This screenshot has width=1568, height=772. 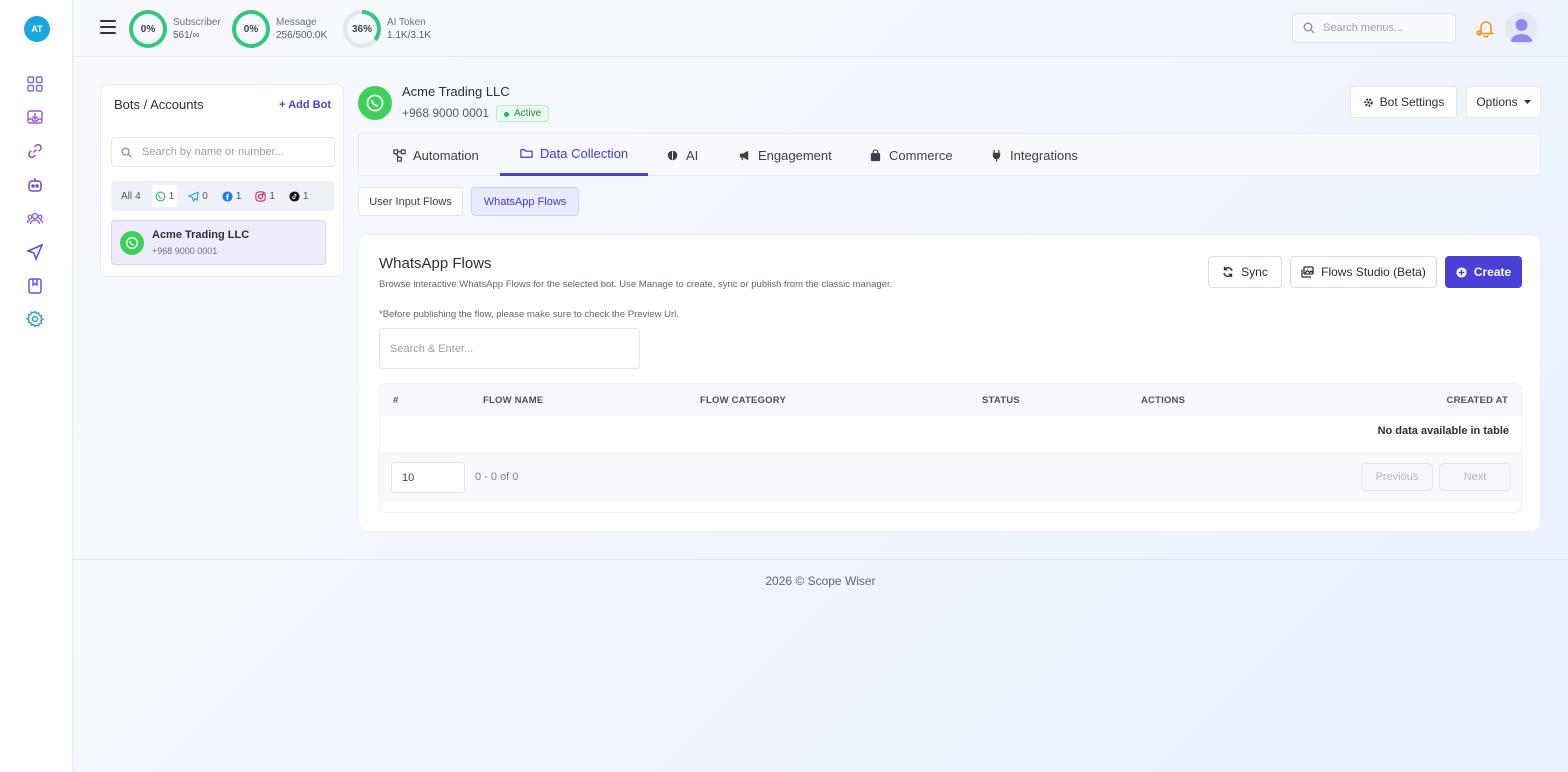 What do you see at coordinates (574, 155) in the screenshot?
I see `tab-data-collection: Data Collection` at bounding box center [574, 155].